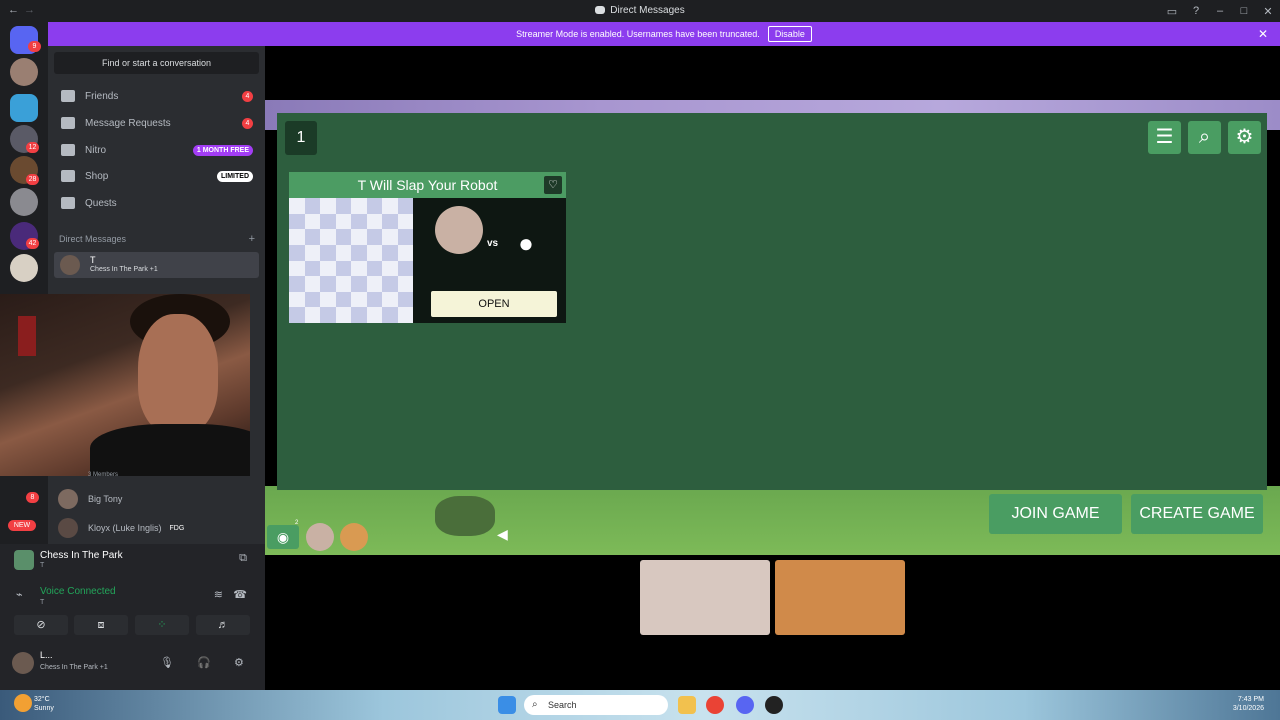 The height and width of the screenshot is (720, 1280). I want to click on find-conversation-button: Find or start a conversation, so click(156, 63).